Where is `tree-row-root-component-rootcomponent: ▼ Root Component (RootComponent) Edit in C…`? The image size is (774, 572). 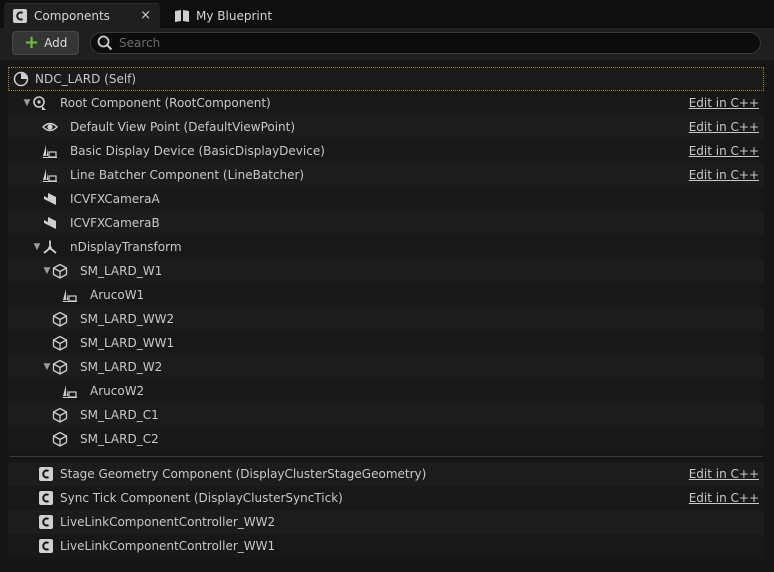
tree-row-root-component-rootcomponent: ▼ Root Component (RootComponent) Edit in C… is located at coordinates (386, 103).